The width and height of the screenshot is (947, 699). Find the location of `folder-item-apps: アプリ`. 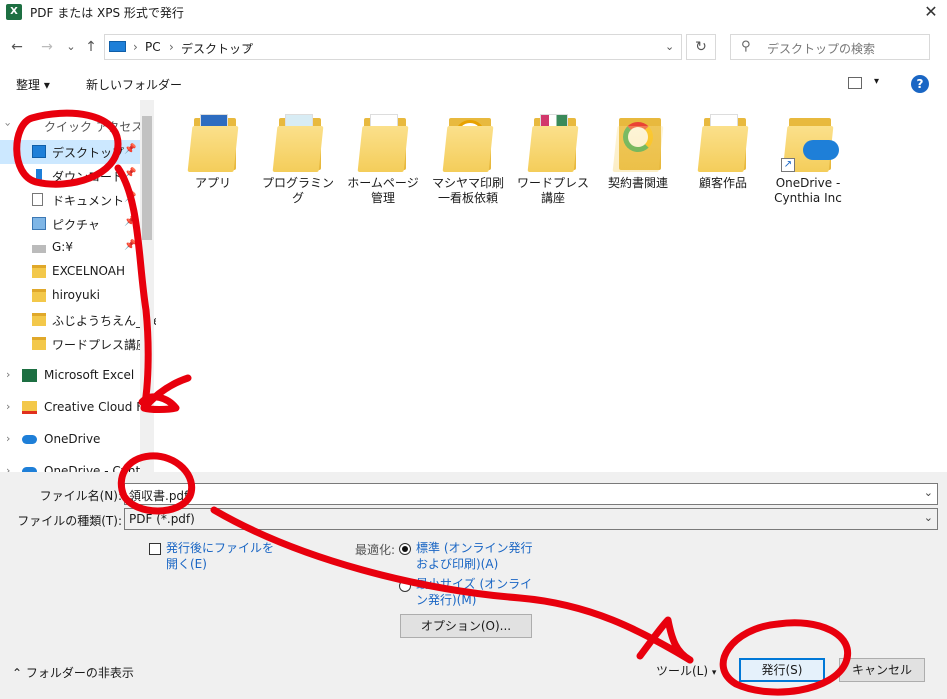

folder-item-apps: アプリ is located at coordinates (213, 151).